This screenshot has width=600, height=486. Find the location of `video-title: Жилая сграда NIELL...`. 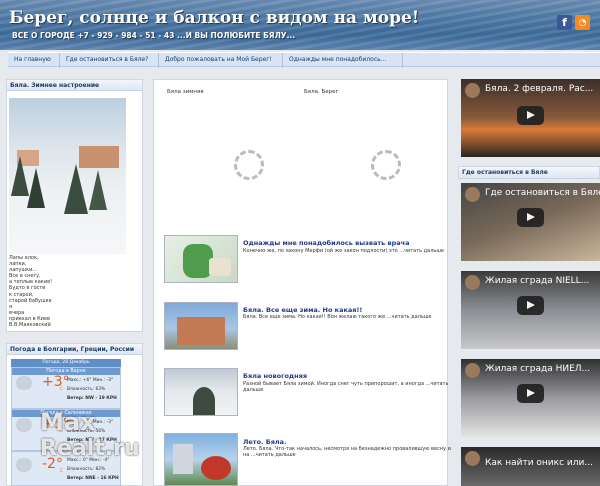

video-title: Жилая сграда NIELL... is located at coordinates (537, 281).